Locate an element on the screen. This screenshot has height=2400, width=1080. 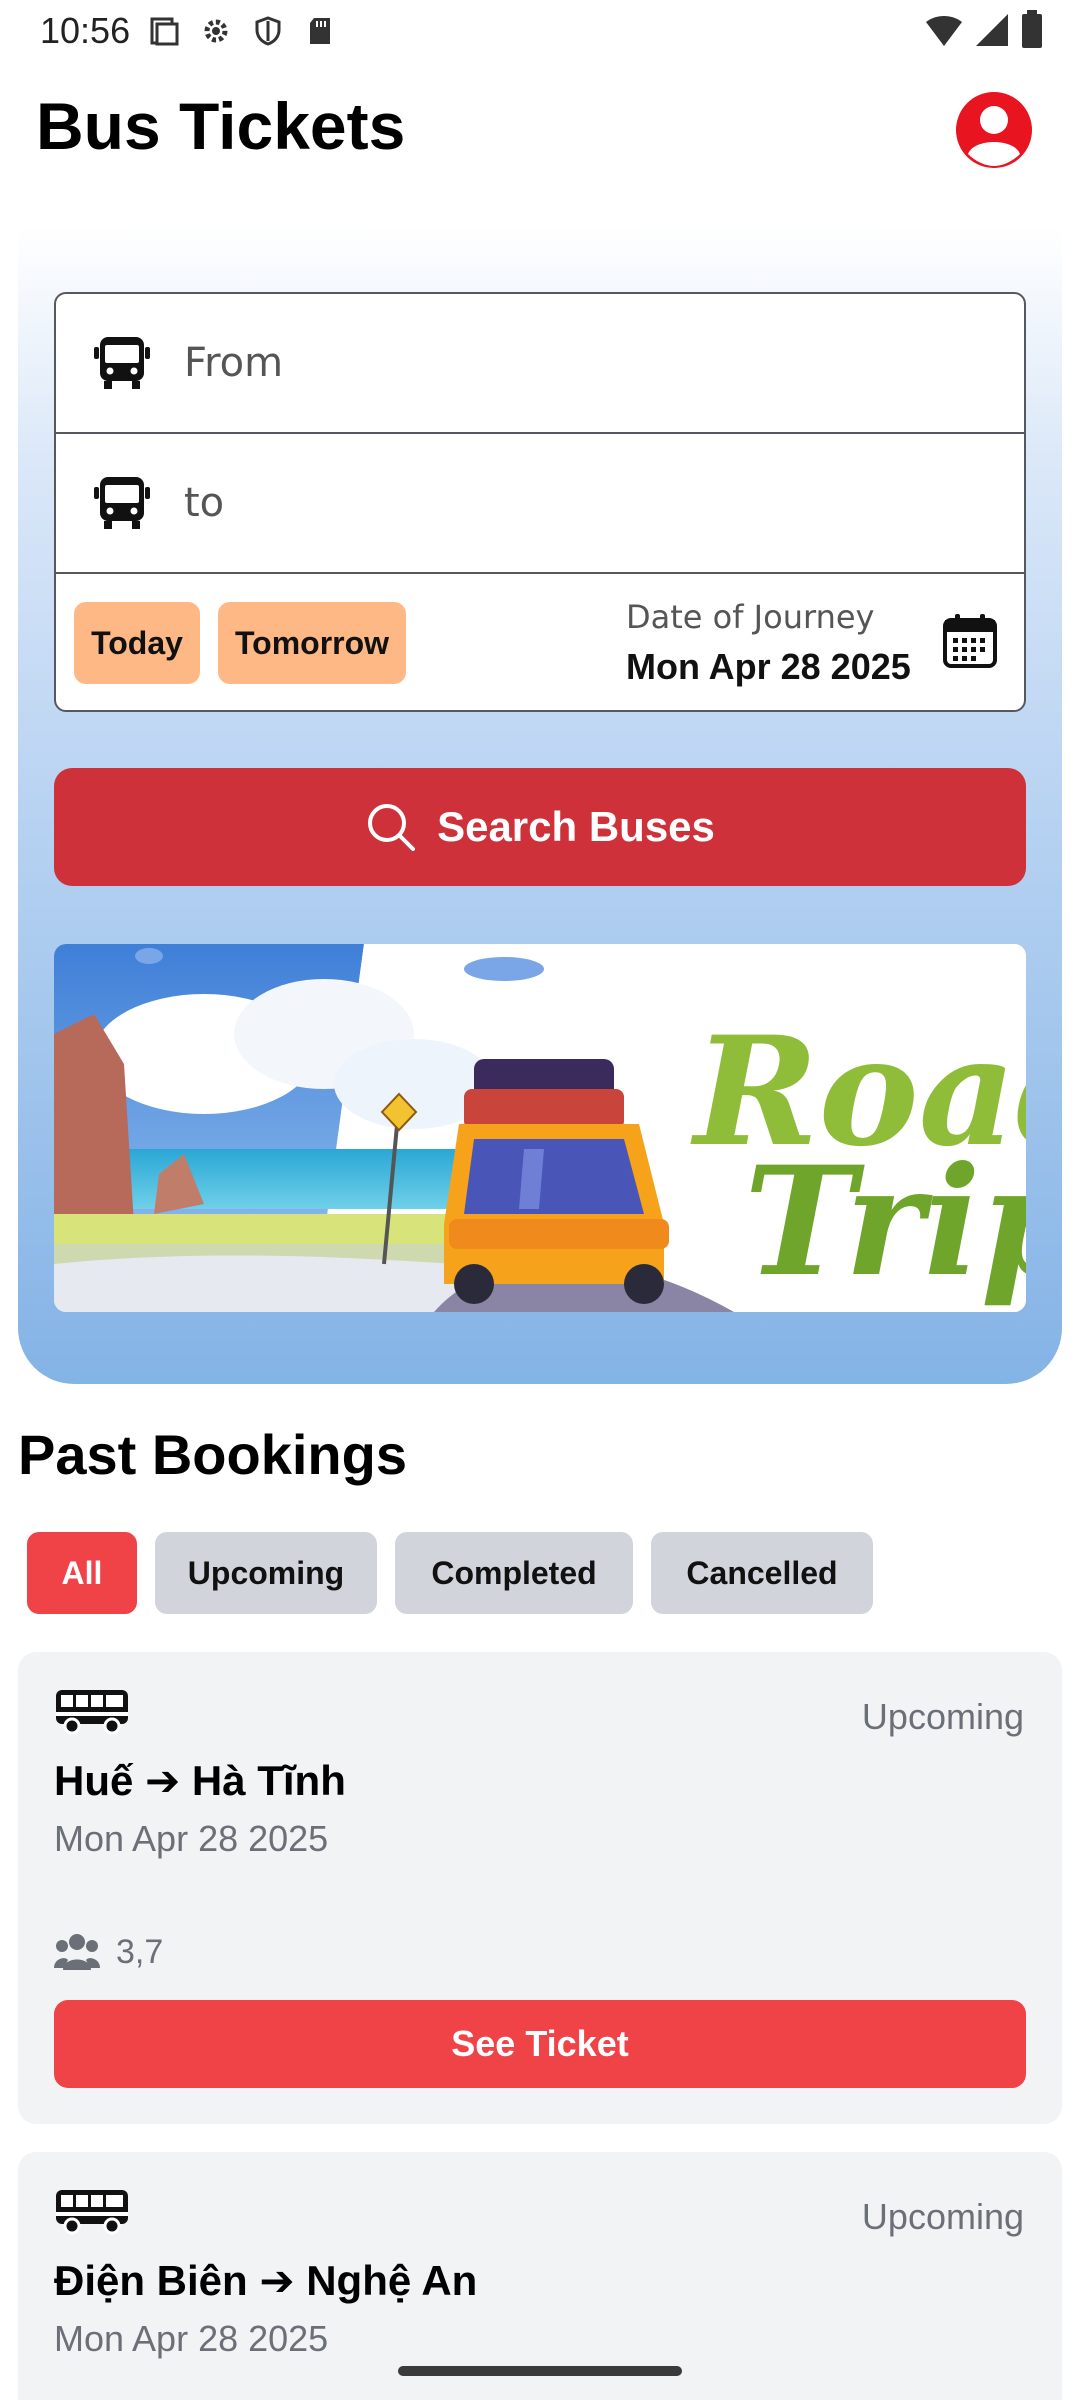
booking-passengers: 3,7 is located at coordinates (108, 1952).